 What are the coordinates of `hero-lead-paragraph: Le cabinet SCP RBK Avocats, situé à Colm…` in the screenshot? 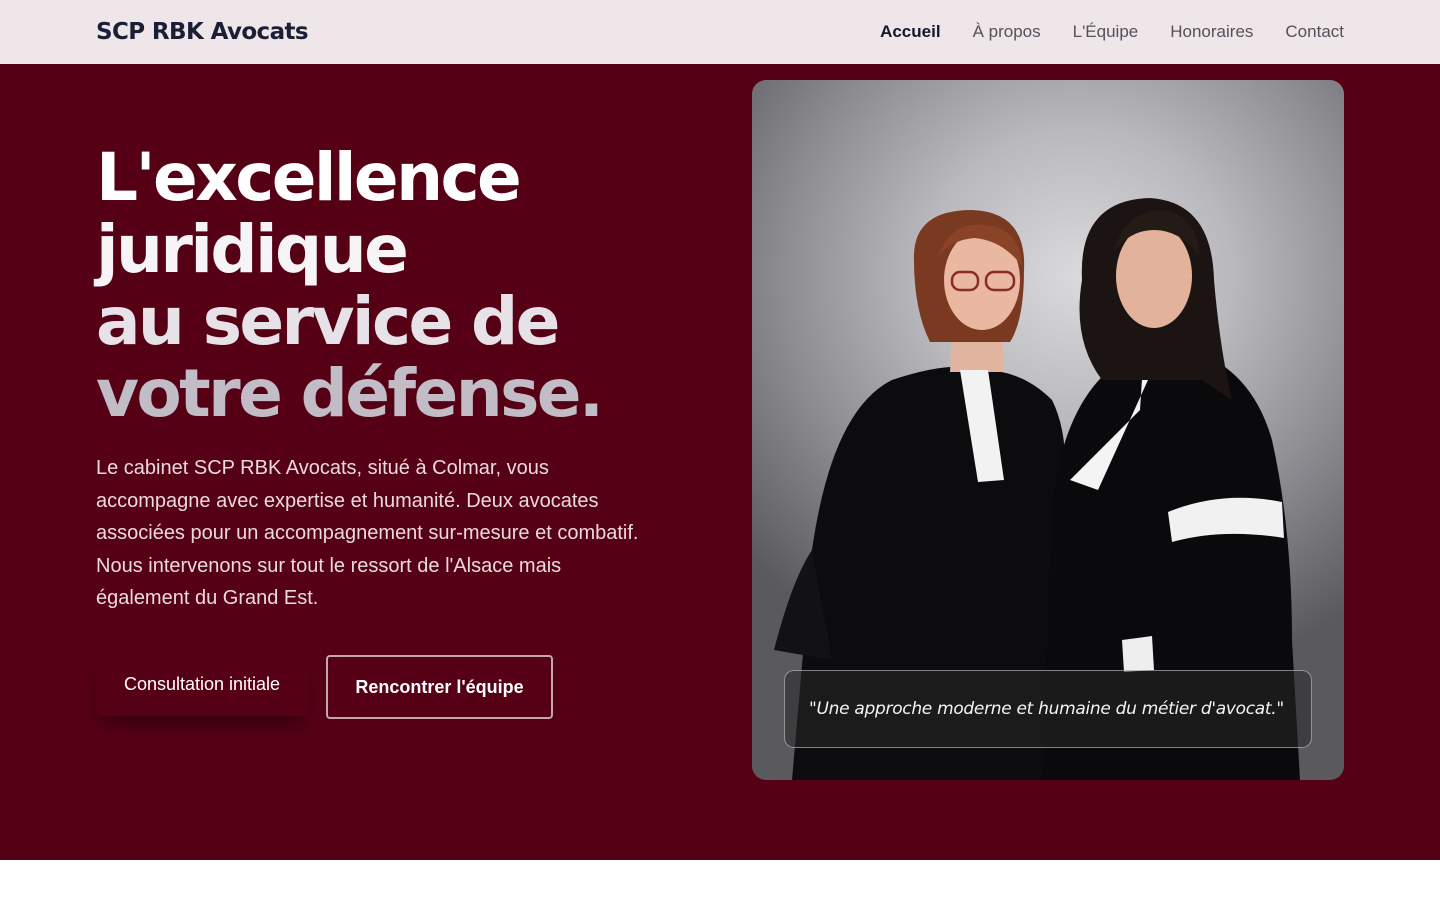 It's located at (367, 533).